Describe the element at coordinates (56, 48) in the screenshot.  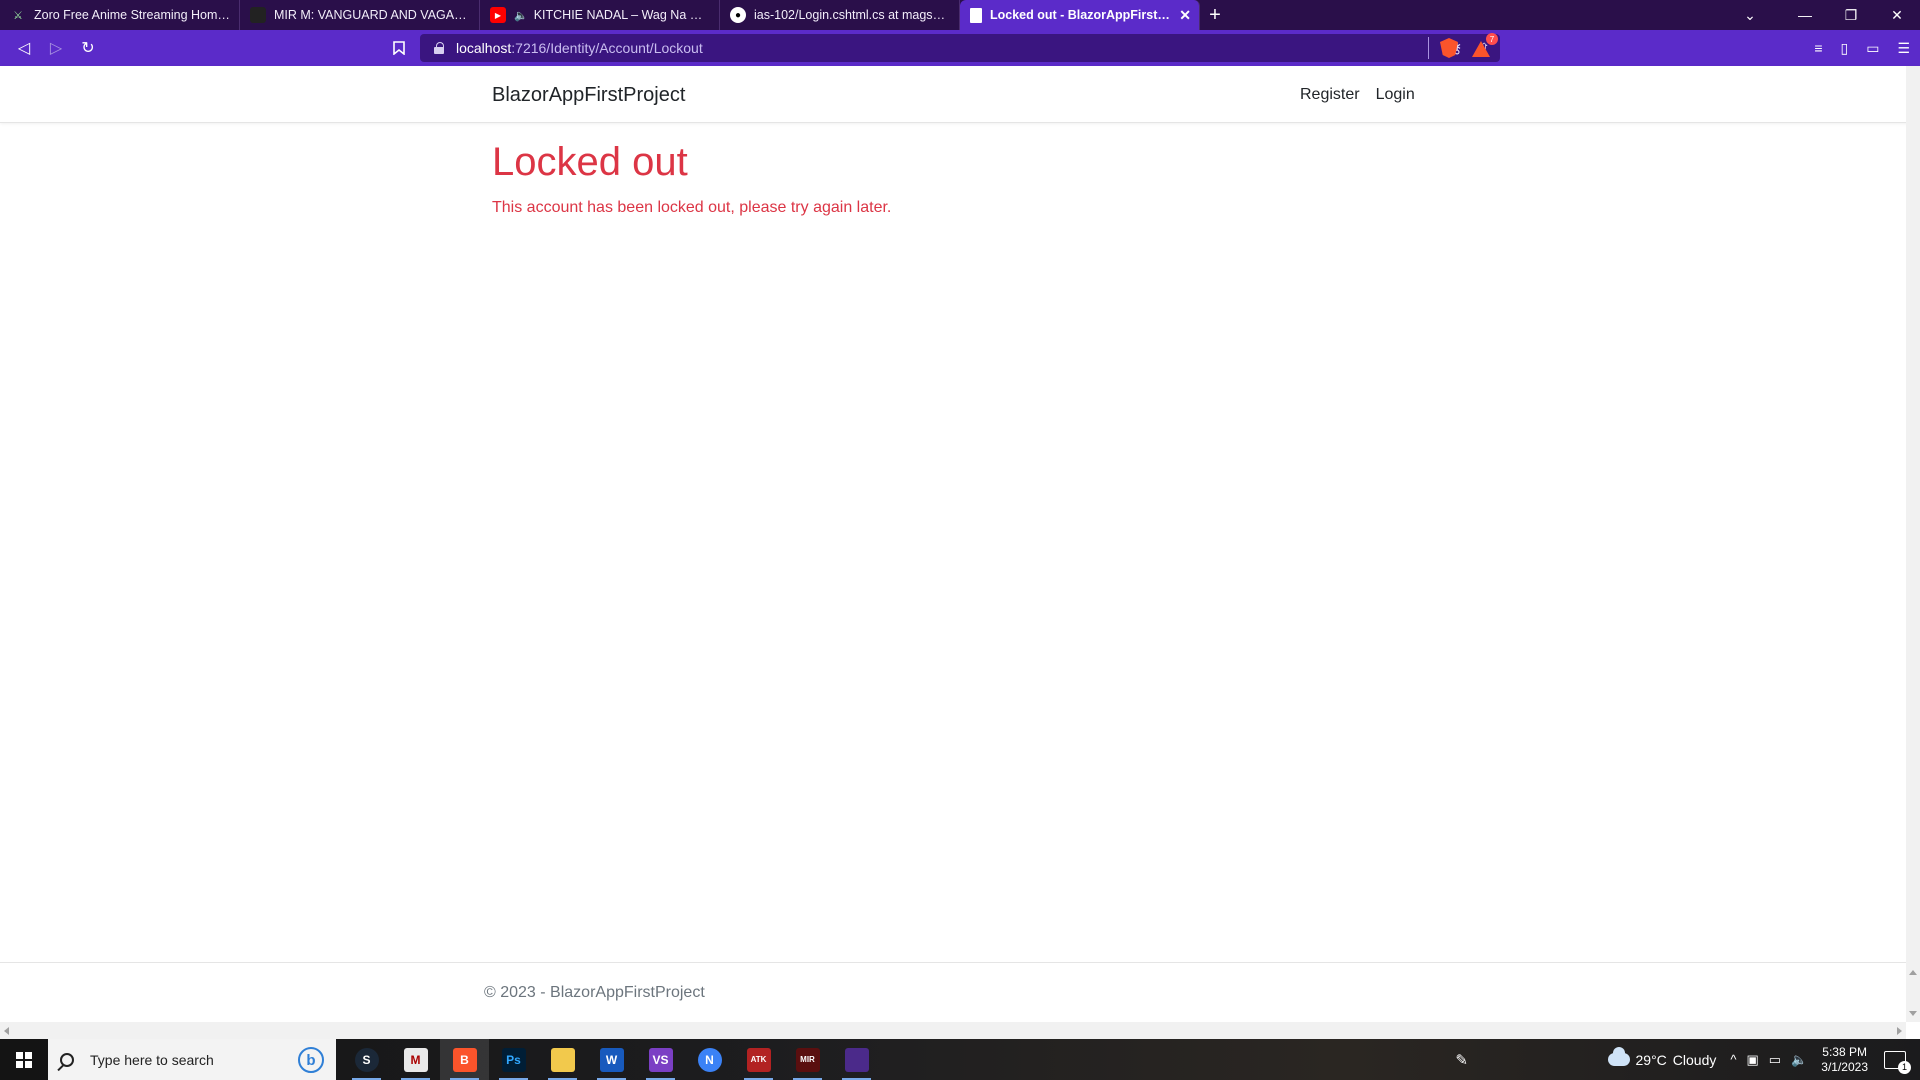
I see `forward-icon: ▷` at that location.